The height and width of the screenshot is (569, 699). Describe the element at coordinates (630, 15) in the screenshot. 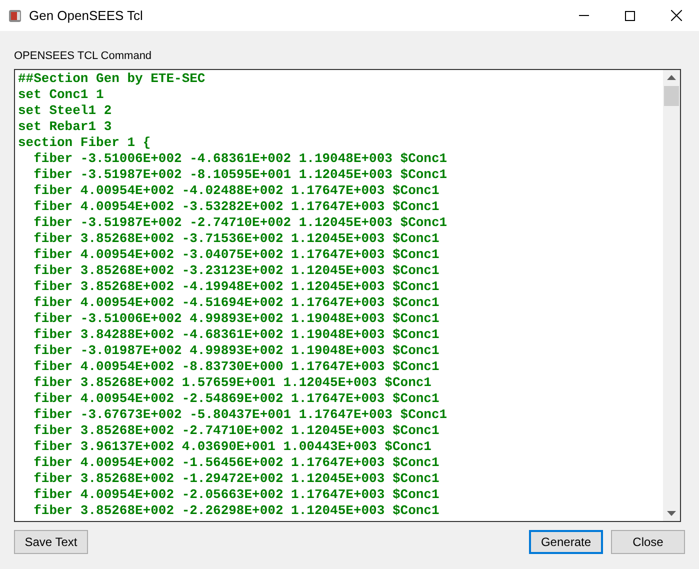

I see `maximize-icon` at that location.